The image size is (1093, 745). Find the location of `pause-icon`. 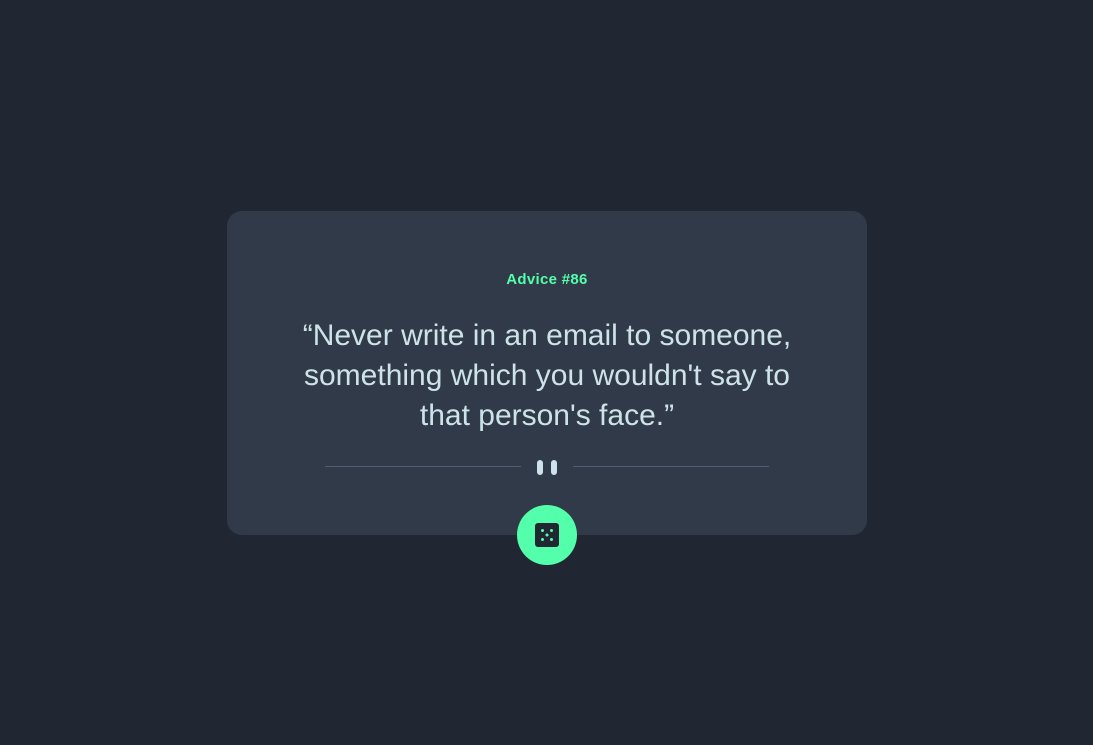

pause-icon is located at coordinates (547, 467).